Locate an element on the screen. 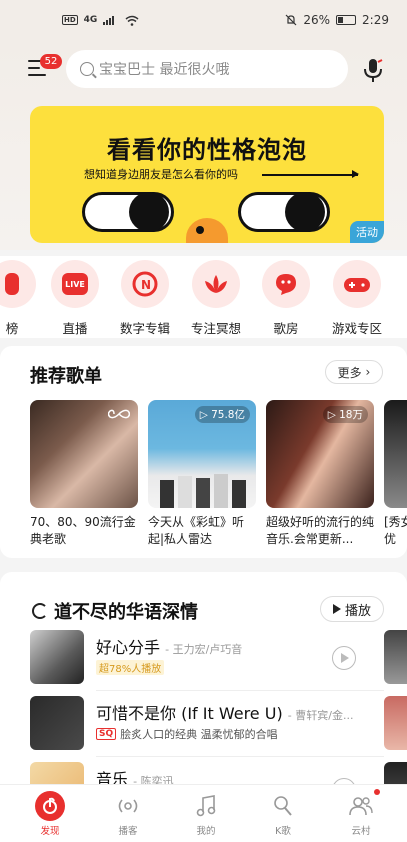 The width and height of the screenshot is (407, 842). category-item-karaoke-room: 歌房 is located at coordinates (286, 298).